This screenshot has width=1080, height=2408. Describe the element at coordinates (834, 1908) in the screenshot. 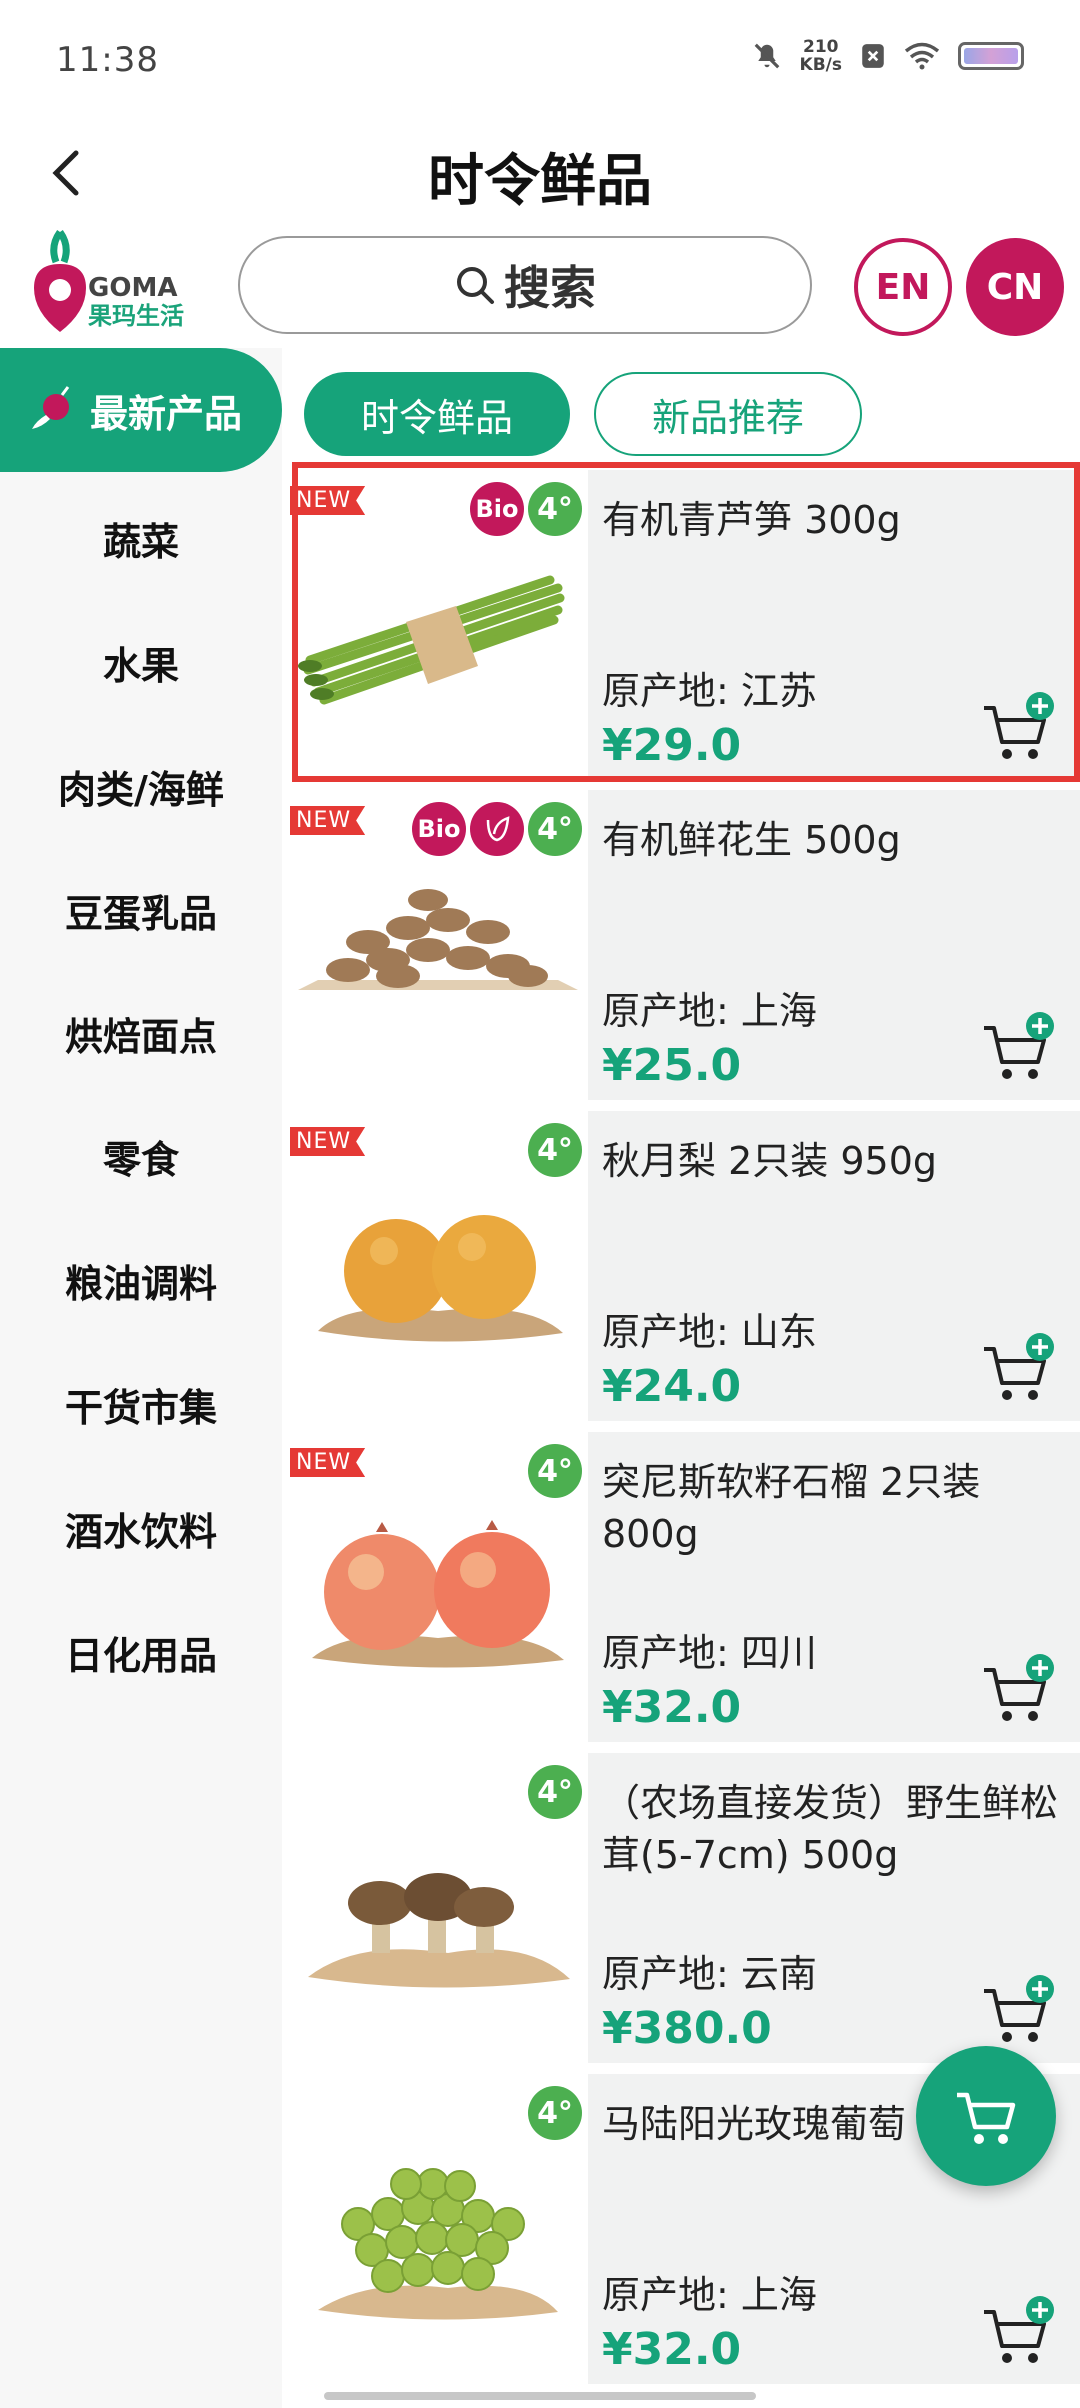

I see `product-info: （农场直接发货）野生鲜松茸(5-7cm) 500g 原产地: 云南 ¥380.0` at that location.